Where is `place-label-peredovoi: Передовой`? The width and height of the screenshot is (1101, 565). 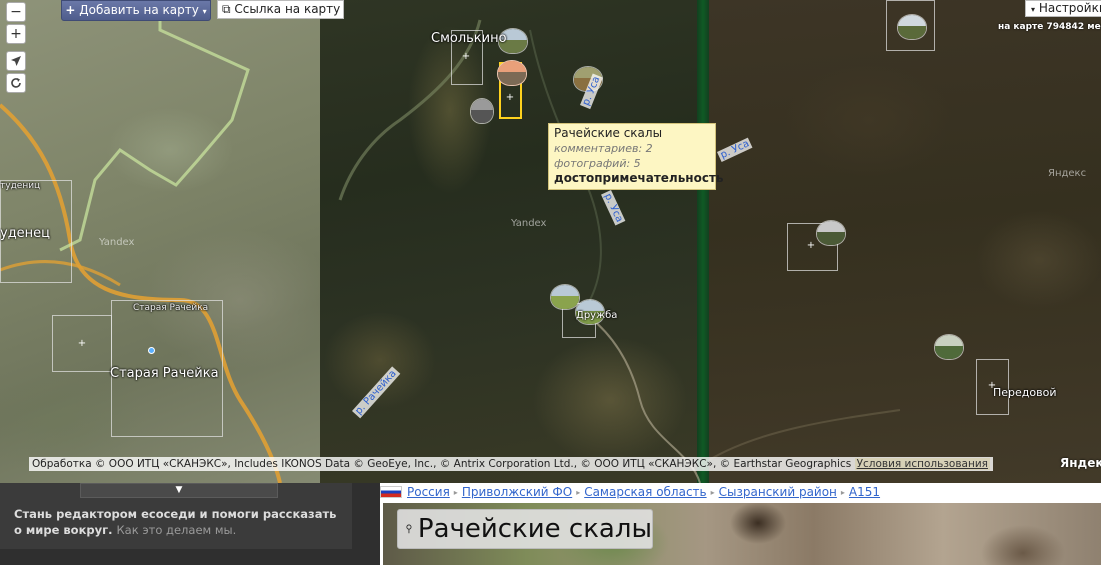 place-label-peredovoi: Передовой is located at coordinates (1025, 392).